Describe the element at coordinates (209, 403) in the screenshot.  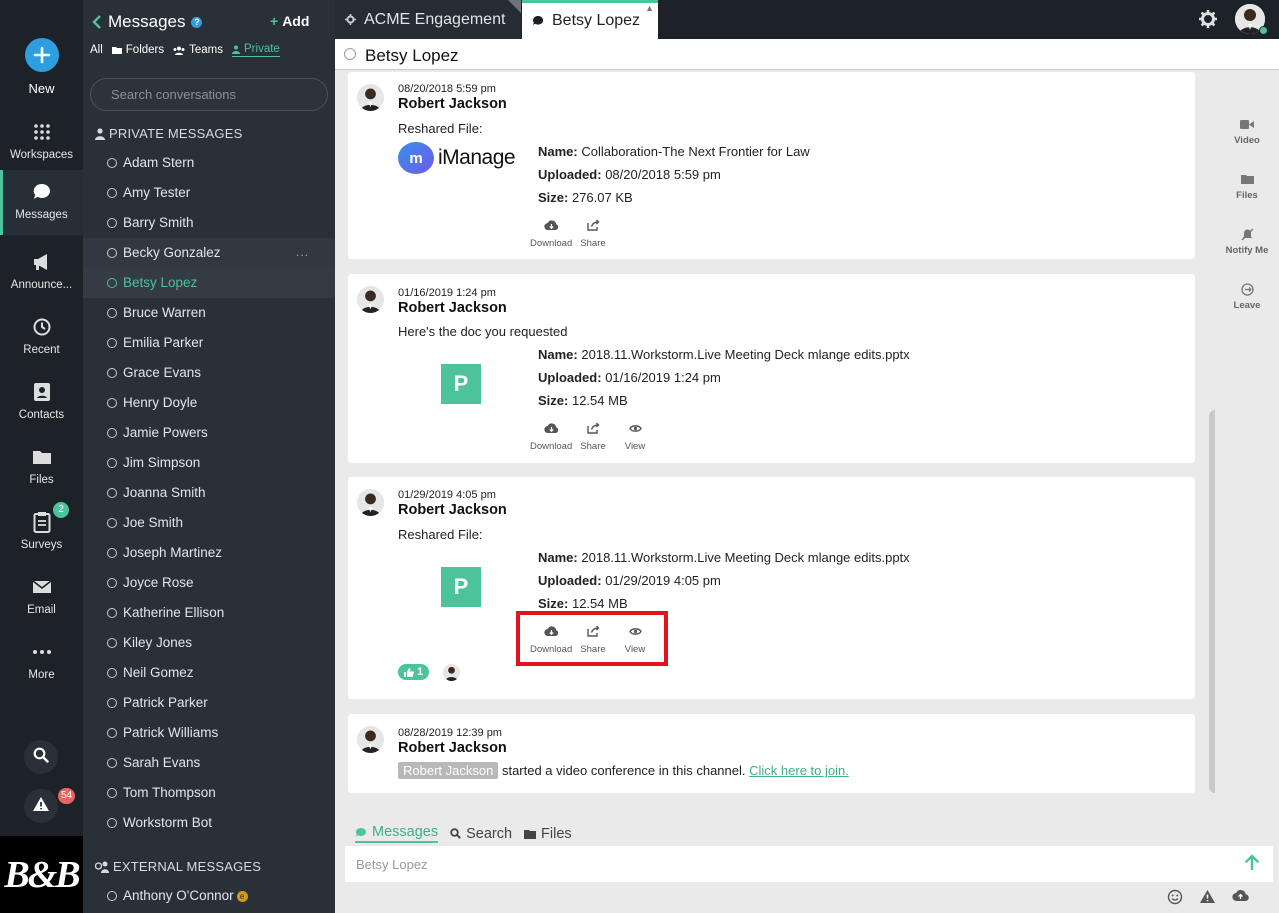
I see `conversation-item: Henry Doyle` at that location.